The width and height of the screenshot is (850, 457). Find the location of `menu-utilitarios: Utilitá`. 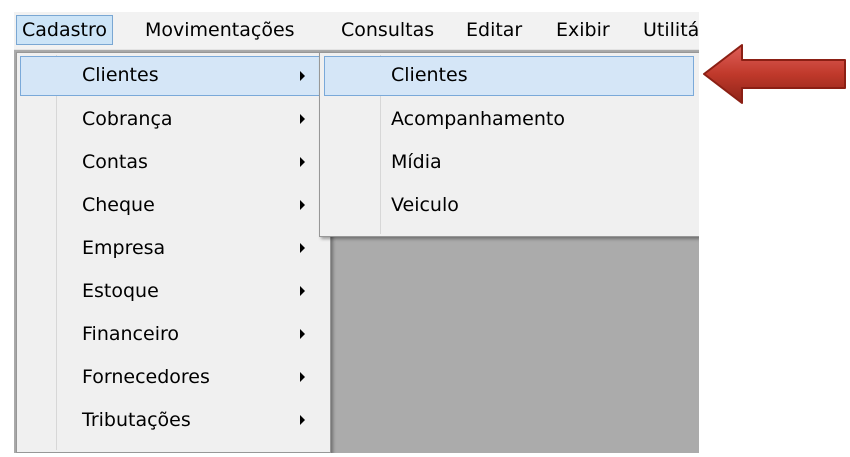

menu-utilitarios: Utilitá is located at coordinates (668, 30).